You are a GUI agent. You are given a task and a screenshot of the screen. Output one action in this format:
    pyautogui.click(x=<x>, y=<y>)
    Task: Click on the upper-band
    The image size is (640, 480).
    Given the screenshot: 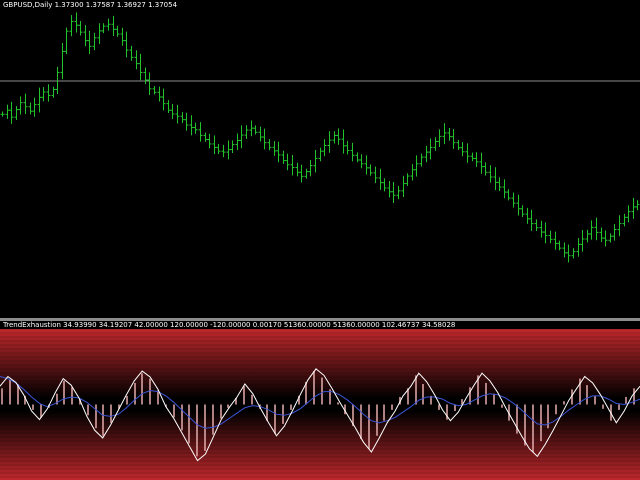 What is the action you would take?
    pyautogui.click(x=320, y=364)
    